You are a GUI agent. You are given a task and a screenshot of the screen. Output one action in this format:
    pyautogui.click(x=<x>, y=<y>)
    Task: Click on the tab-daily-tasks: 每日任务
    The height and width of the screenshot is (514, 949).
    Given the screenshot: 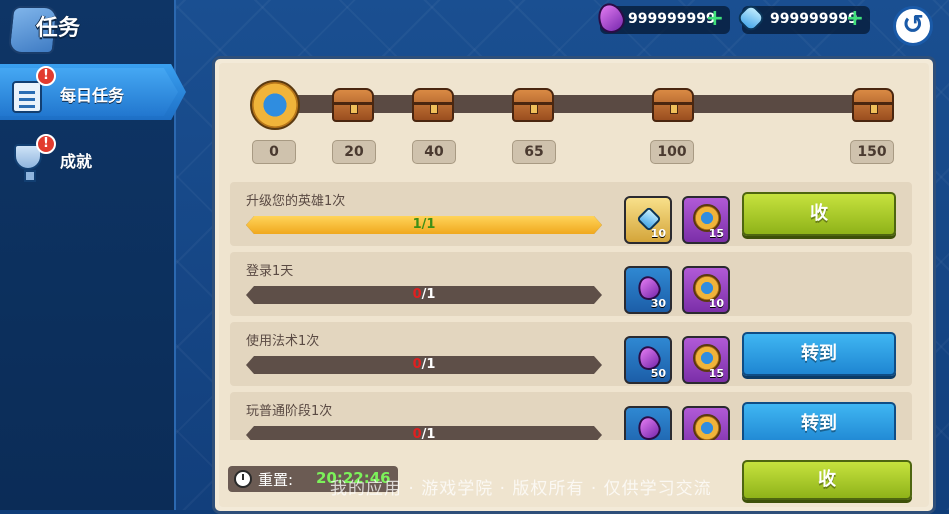 What is the action you would take?
    pyautogui.click(x=93, y=92)
    